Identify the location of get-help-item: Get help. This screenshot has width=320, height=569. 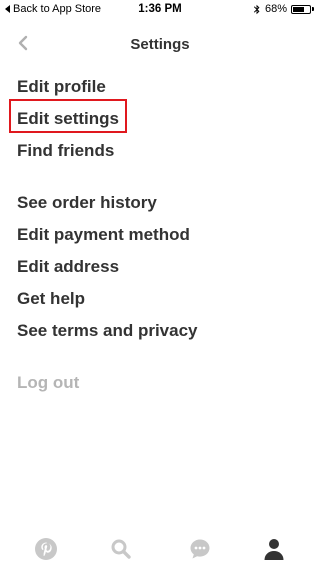
(51, 299).